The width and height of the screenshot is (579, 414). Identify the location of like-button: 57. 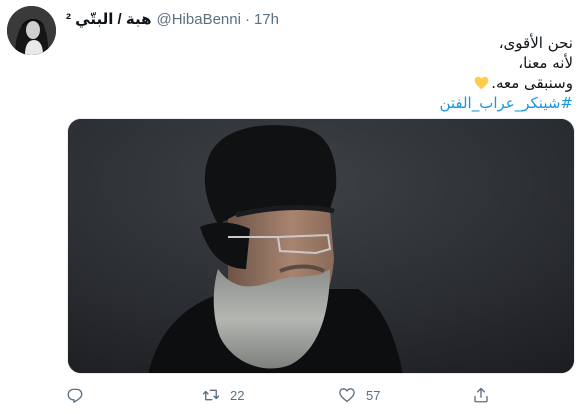
(359, 395).